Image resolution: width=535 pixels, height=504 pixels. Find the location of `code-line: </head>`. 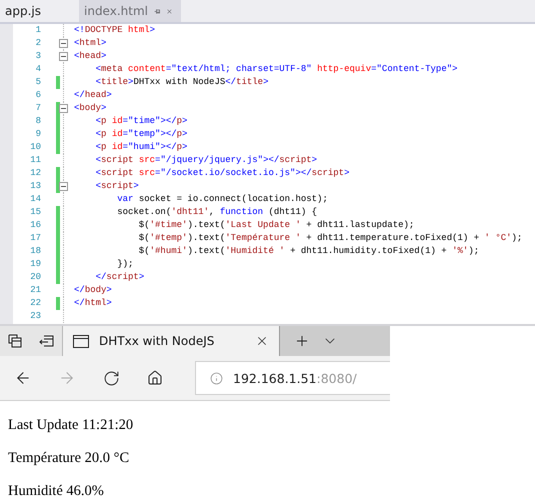

code-line: </head> is located at coordinates (93, 95).